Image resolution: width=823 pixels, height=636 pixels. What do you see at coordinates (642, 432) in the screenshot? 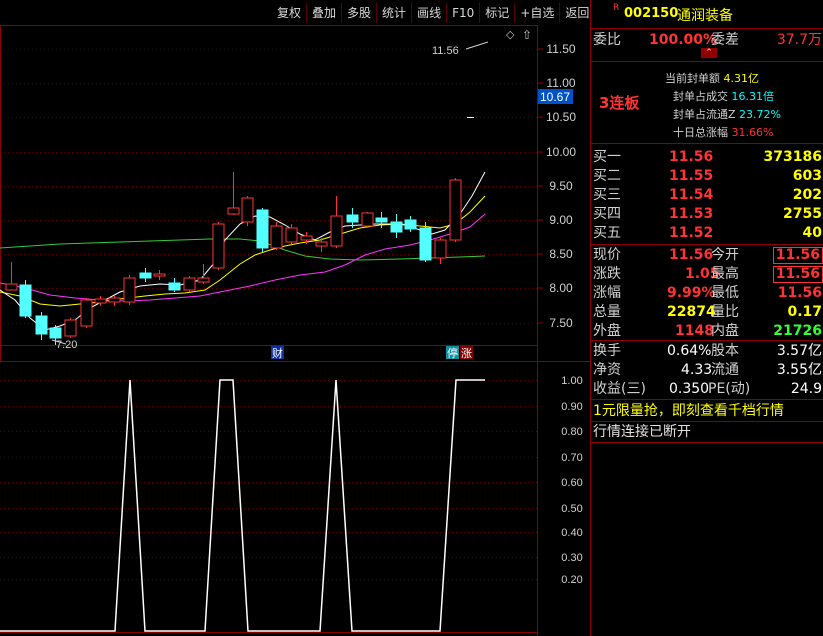
I see `connection-status: 行情连接已断开` at bounding box center [642, 432].